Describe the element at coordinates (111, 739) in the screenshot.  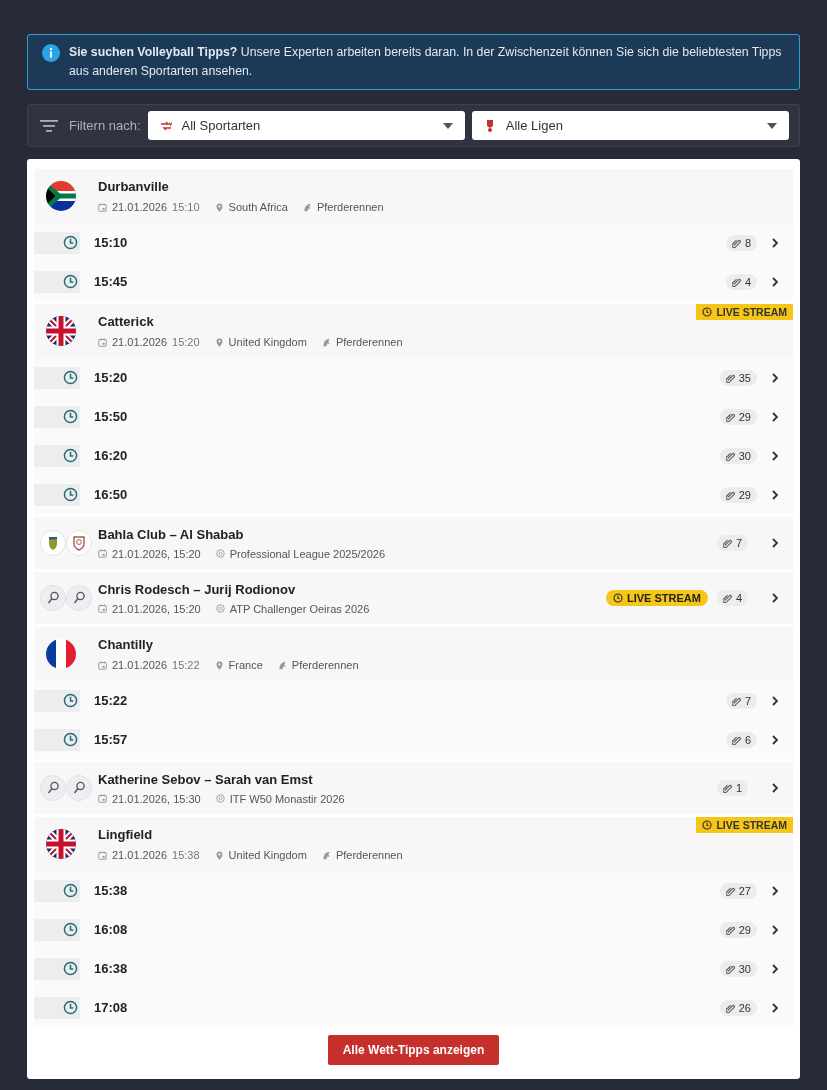
I see `race-time: 15:57` at that location.